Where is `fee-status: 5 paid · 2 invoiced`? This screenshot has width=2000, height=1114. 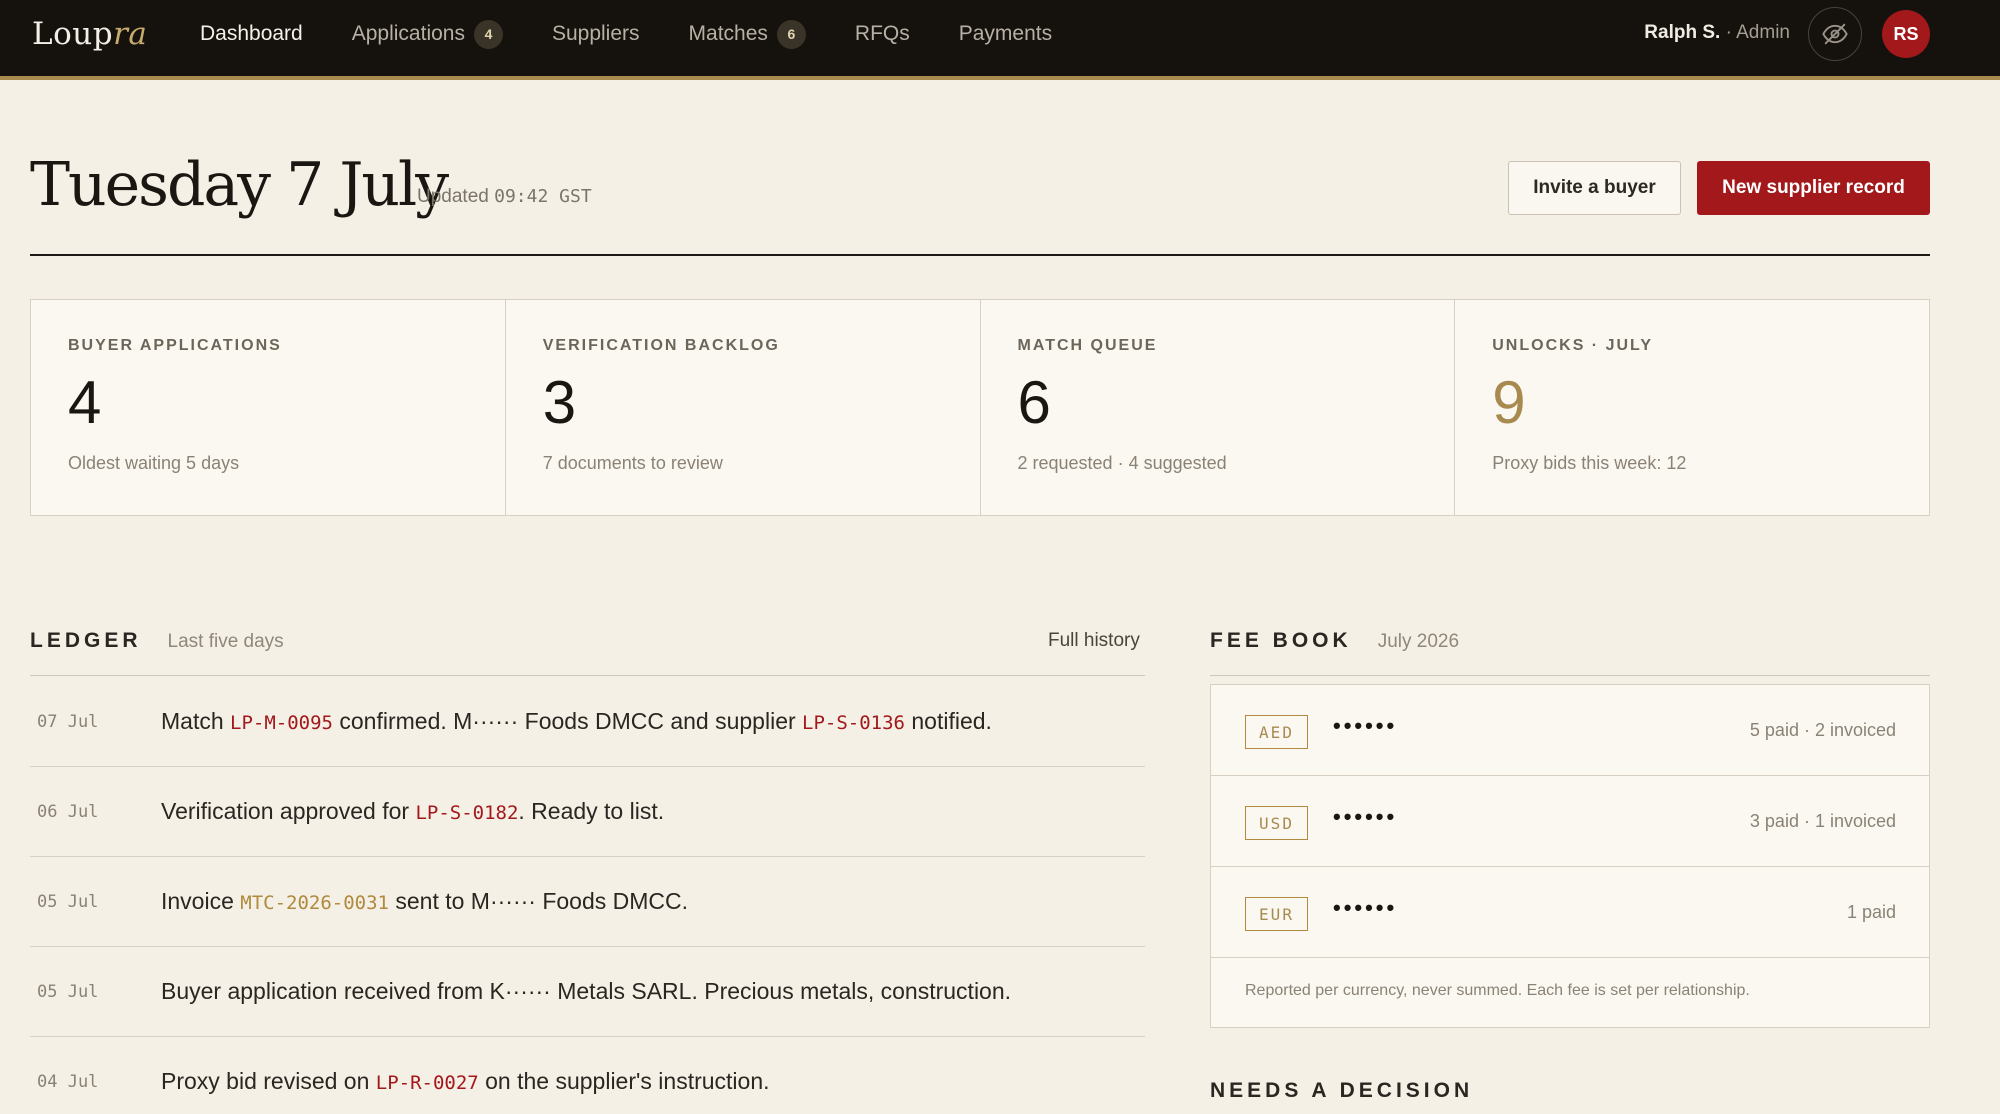
fee-status: 5 paid · 2 invoiced is located at coordinates (1822, 730).